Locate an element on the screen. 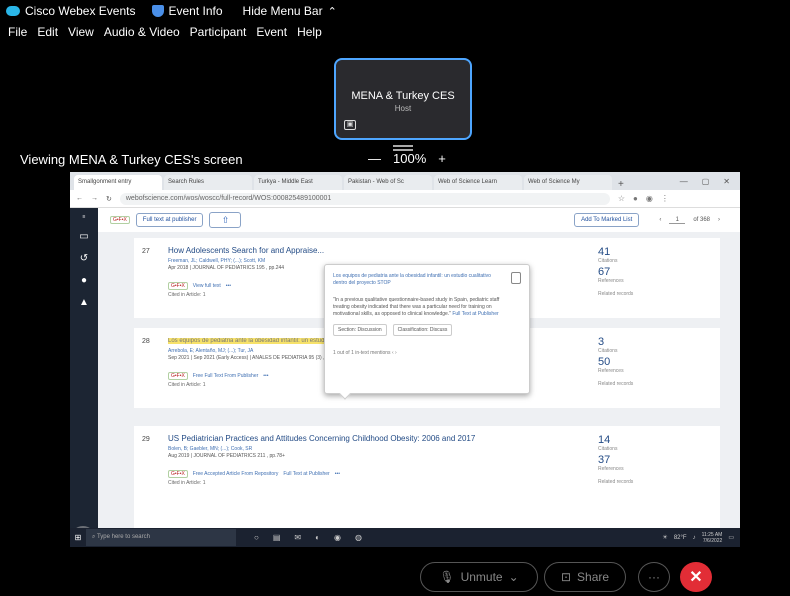 The width and height of the screenshot is (790, 596). references-count: 67 is located at coordinates (653, 272).